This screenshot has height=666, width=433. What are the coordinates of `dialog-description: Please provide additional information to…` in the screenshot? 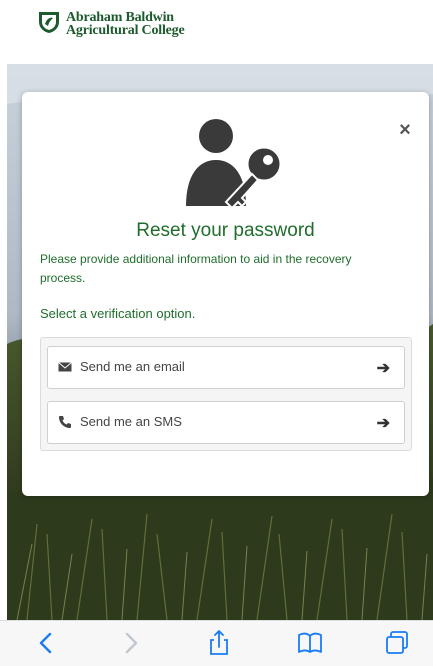 It's located at (196, 268).